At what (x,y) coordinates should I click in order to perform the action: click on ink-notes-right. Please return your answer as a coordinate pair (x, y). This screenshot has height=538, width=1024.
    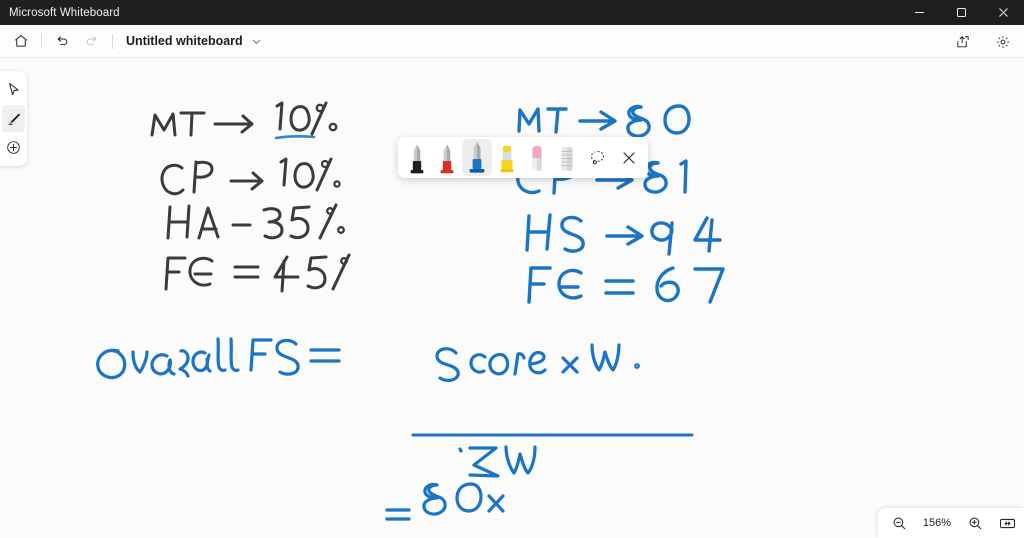
    Looking at the image, I should click on (620, 204).